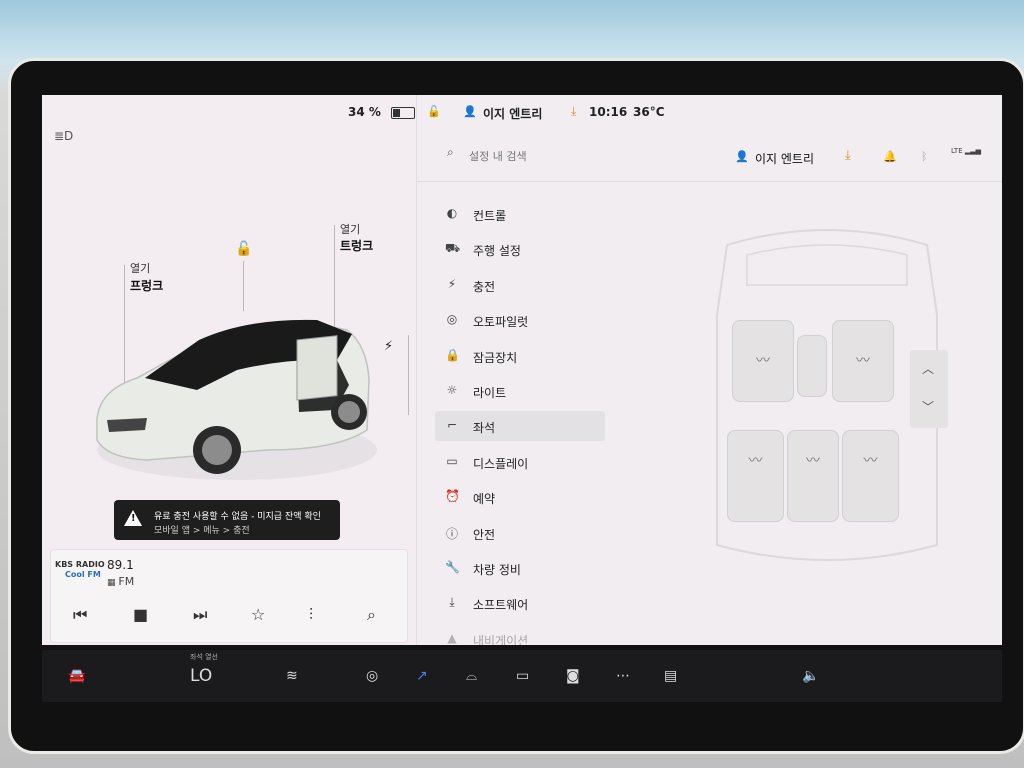 This screenshot has width=1024, height=768. I want to click on volume-icon: 🔈, so click(810, 676).